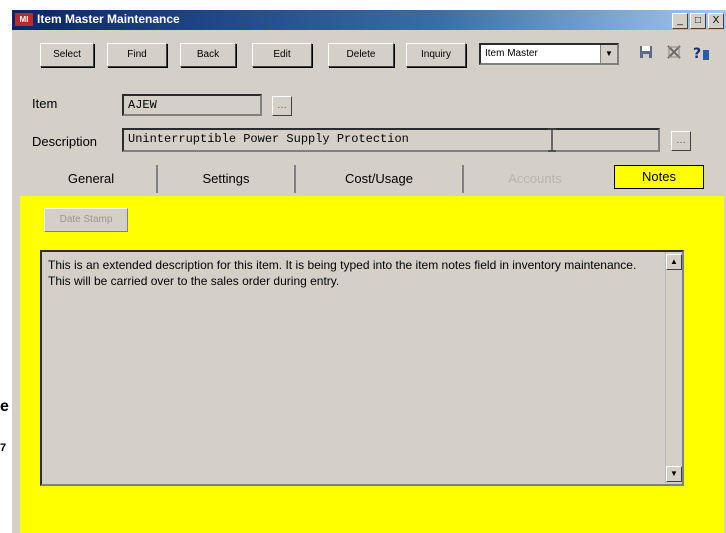 The image size is (726, 533). What do you see at coordinates (24, 19) in the screenshot?
I see `app-icon: MI` at bounding box center [24, 19].